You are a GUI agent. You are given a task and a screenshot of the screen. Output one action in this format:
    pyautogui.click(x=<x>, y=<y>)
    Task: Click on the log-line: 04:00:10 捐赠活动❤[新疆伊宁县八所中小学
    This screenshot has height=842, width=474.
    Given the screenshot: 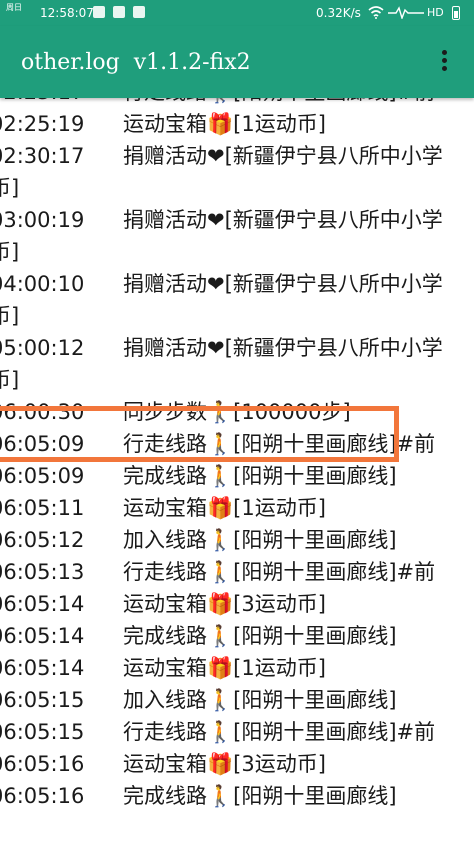 What is the action you would take?
    pyautogui.click(x=221, y=284)
    